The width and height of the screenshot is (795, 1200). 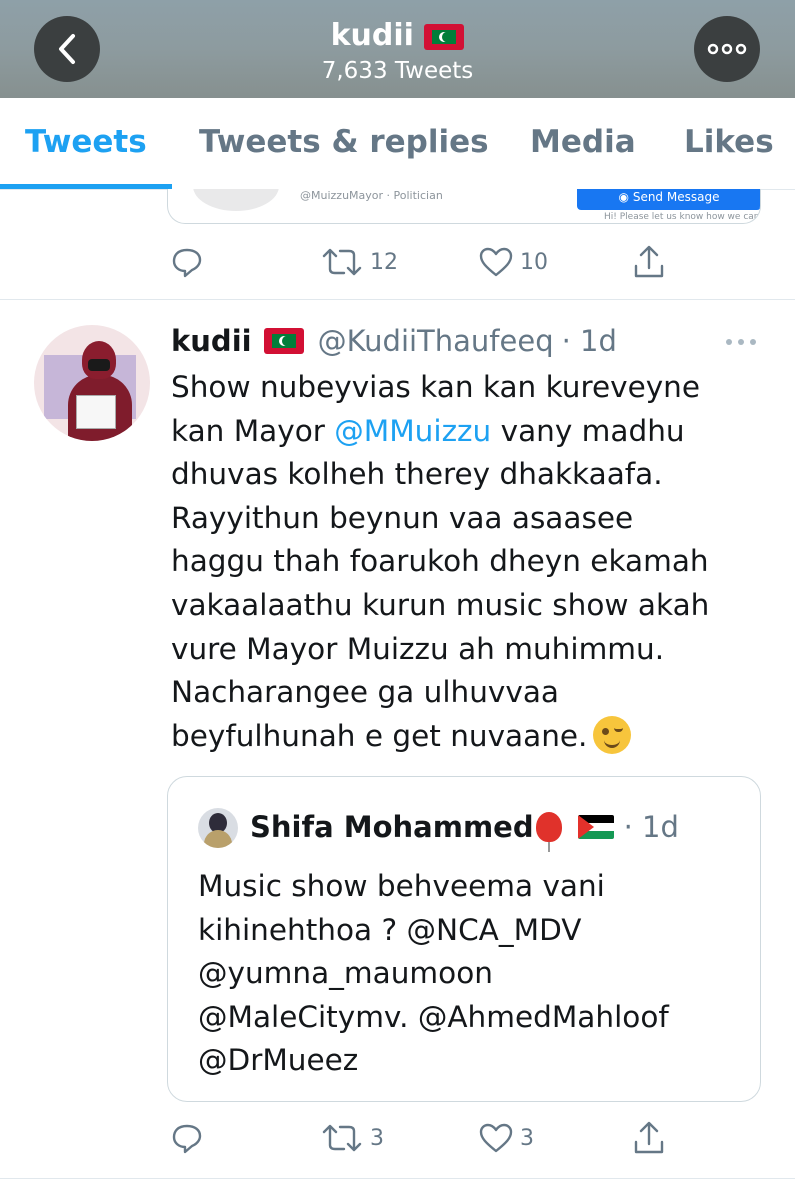 I want to click on tweet-header: kudii @KudiiThaufeeq · 1d, so click(x=394, y=341).